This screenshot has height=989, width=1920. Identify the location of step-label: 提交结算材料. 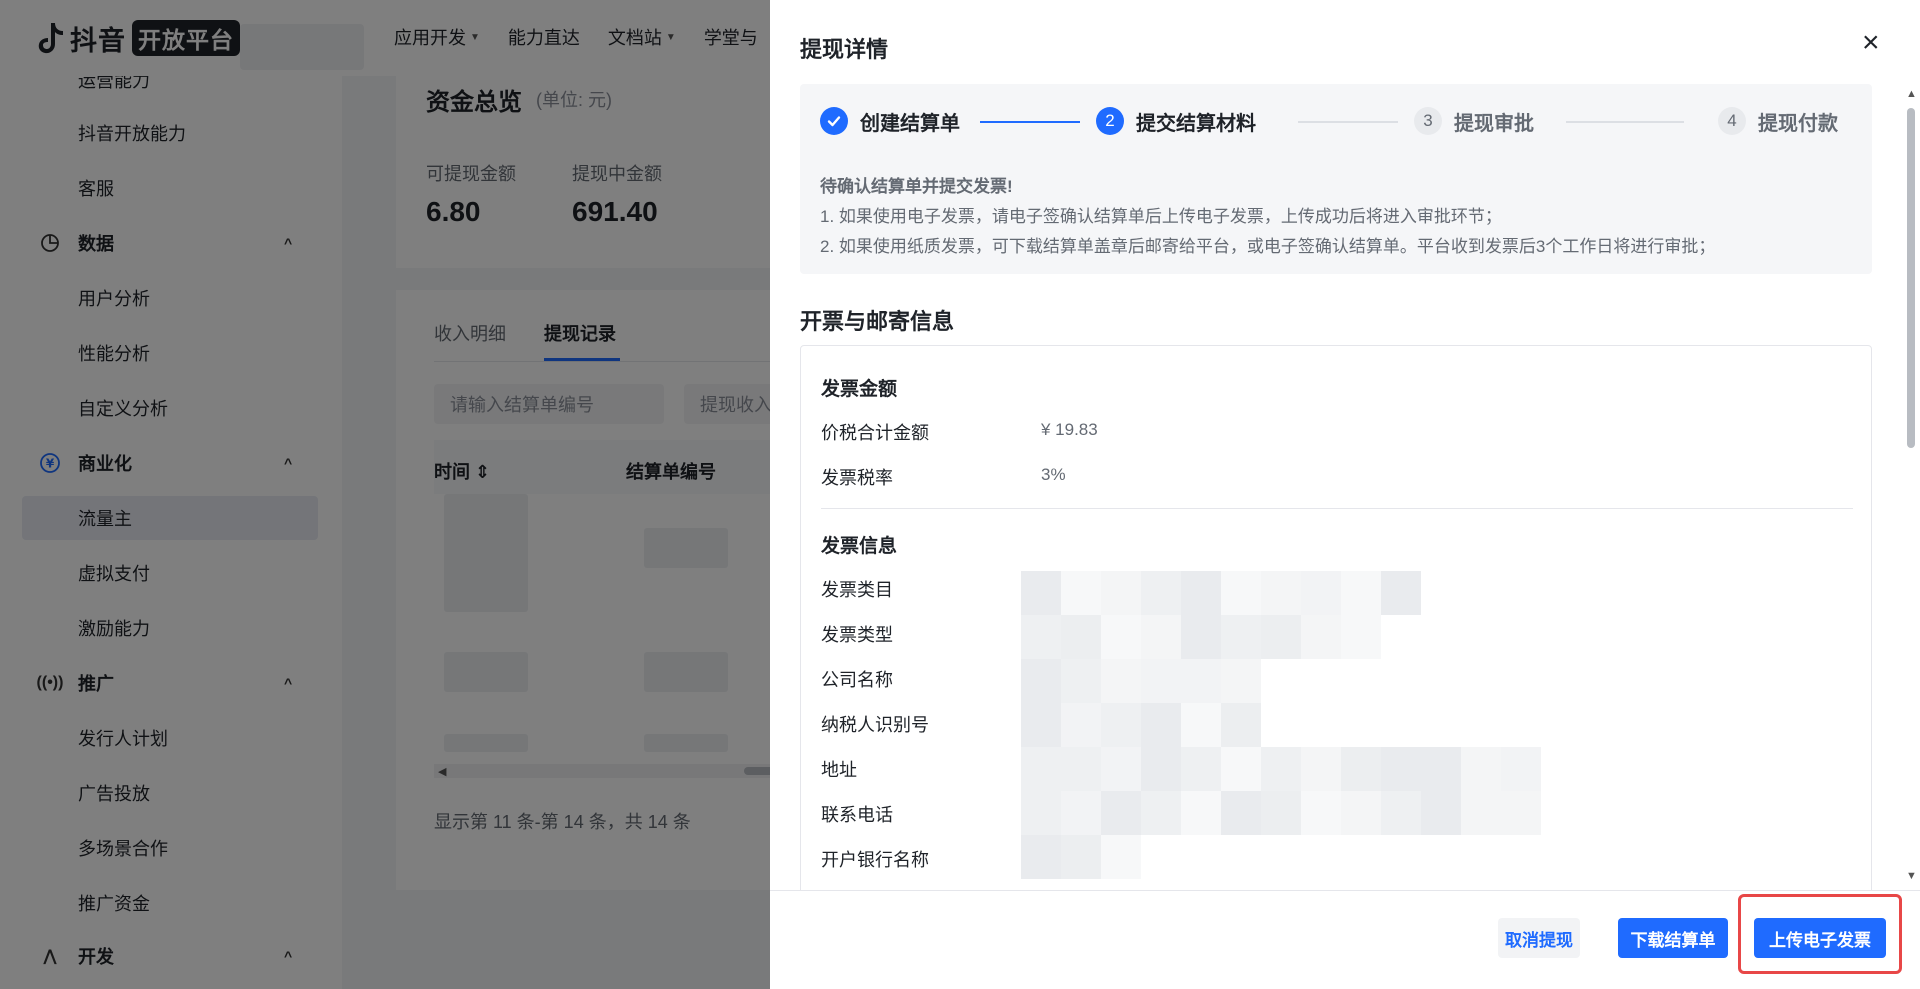
(1196, 123).